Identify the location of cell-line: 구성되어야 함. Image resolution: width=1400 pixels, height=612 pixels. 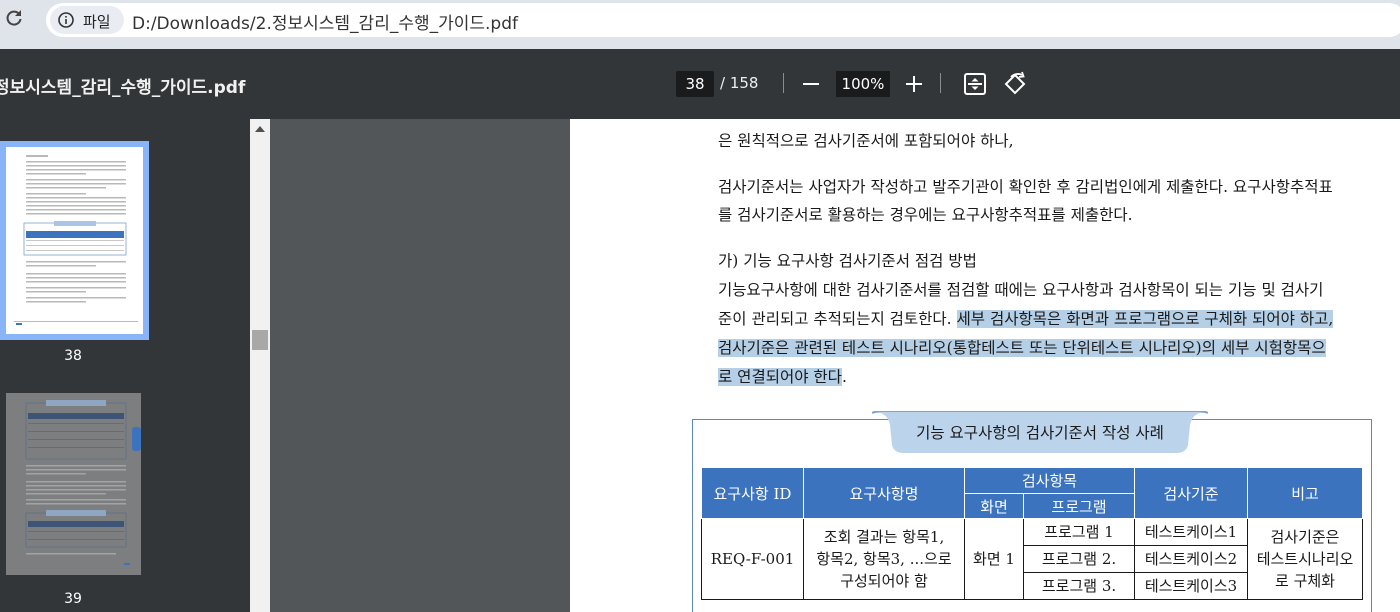
(884, 581).